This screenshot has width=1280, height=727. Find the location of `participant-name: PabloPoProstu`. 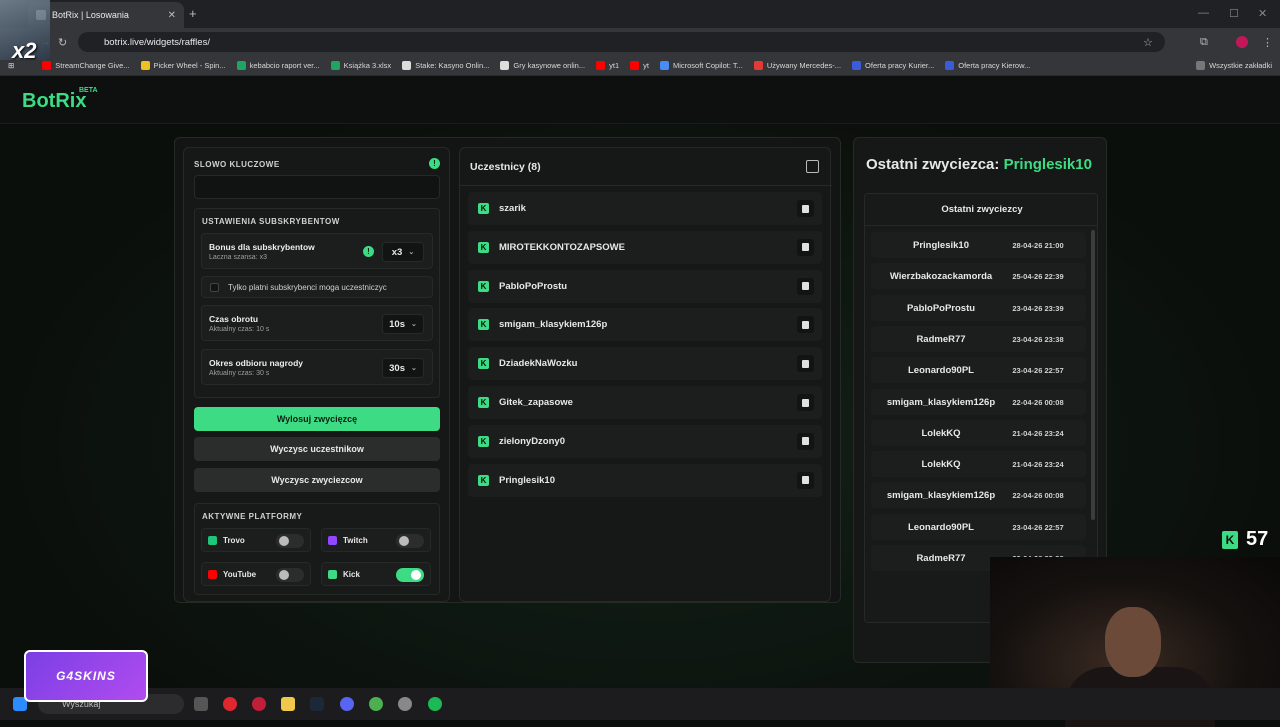

participant-name: PabloPoProstu is located at coordinates (533, 286).